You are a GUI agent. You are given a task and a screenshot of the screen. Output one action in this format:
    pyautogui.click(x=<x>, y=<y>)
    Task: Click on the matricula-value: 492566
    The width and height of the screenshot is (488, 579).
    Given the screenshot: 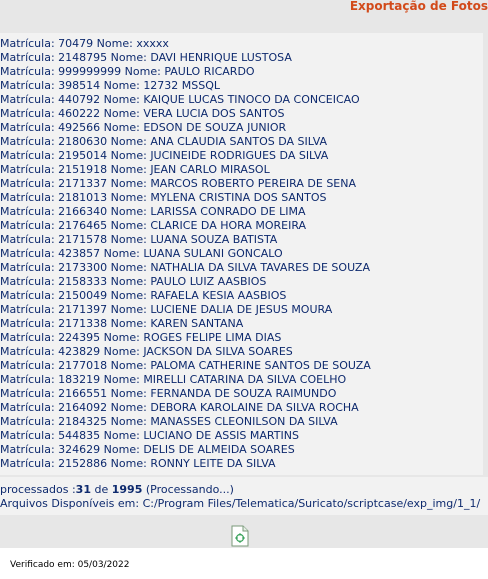 What is the action you would take?
    pyautogui.click(x=79, y=127)
    